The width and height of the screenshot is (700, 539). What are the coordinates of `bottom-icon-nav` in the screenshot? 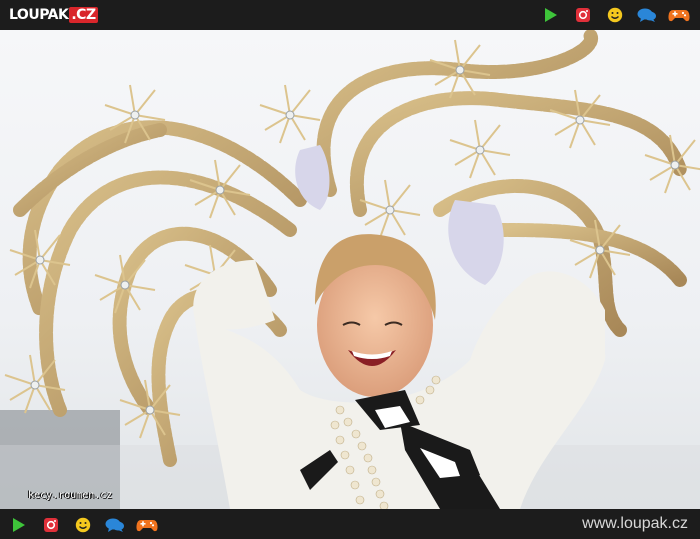 It's located at (83, 525).